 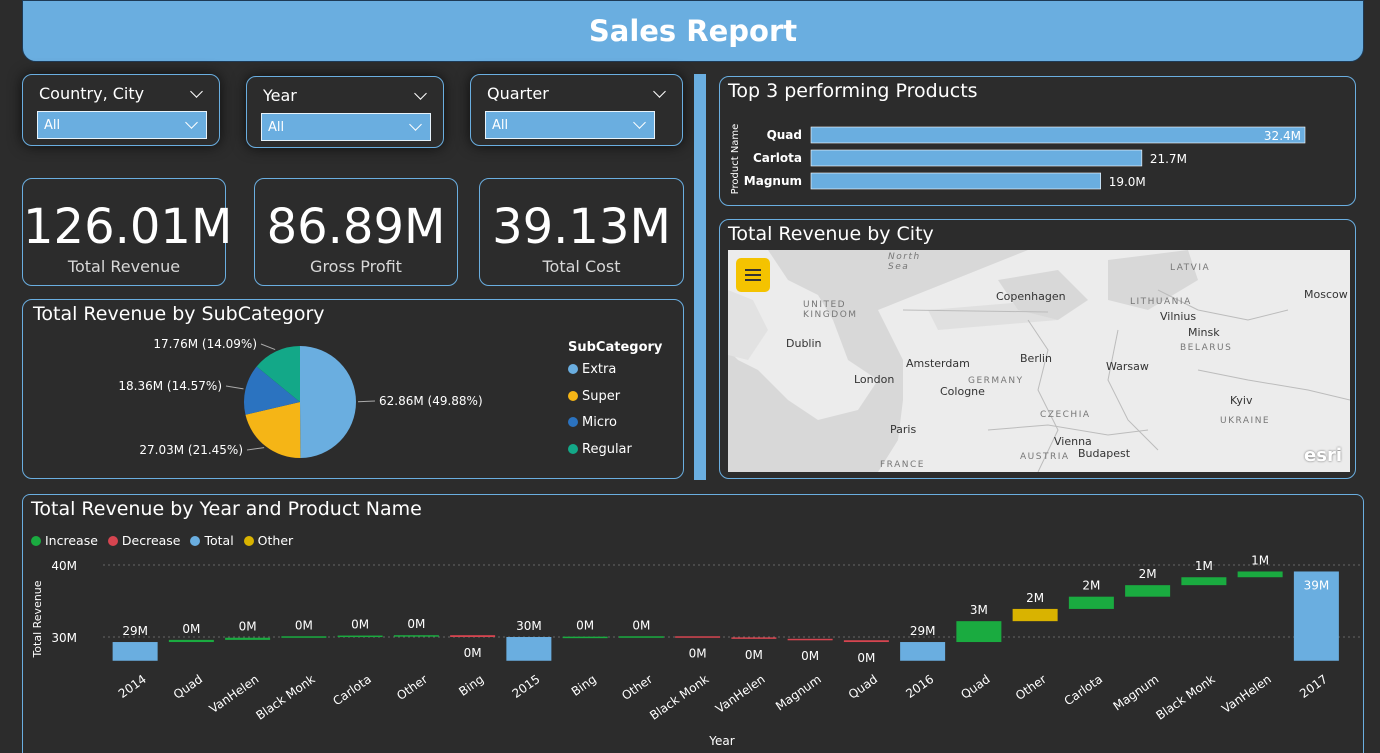 What do you see at coordinates (599, 369) in the screenshot?
I see `legend-label: Extra` at bounding box center [599, 369].